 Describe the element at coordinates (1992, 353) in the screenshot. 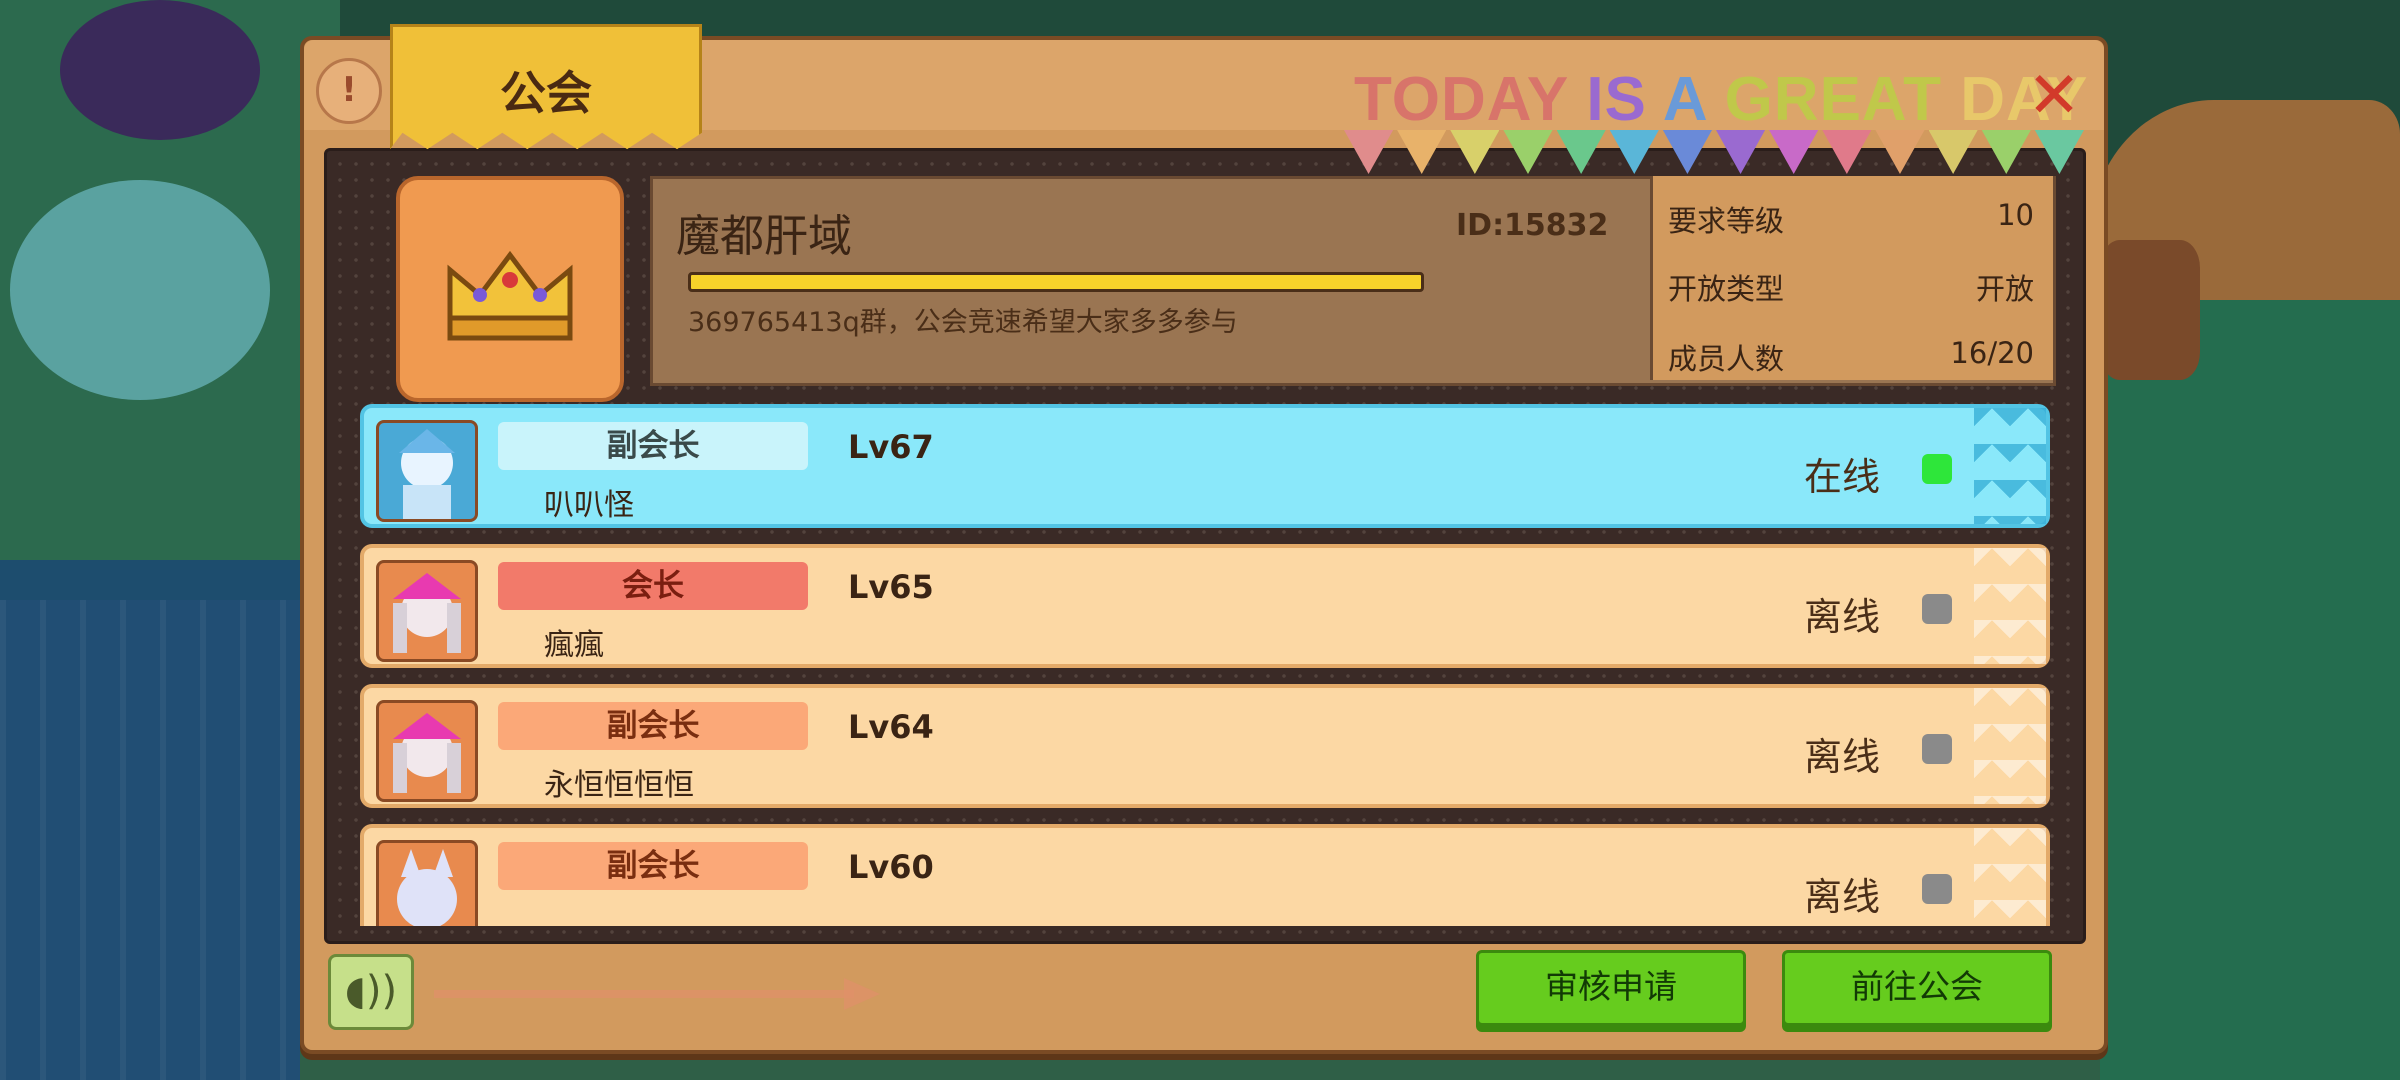

I see `stat-value: 16/20` at that location.